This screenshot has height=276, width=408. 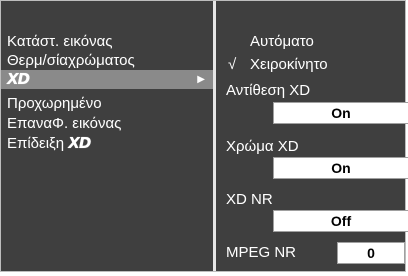 I want to click on option-manual: √ Χειροκίνητο, so click(x=278, y=64).